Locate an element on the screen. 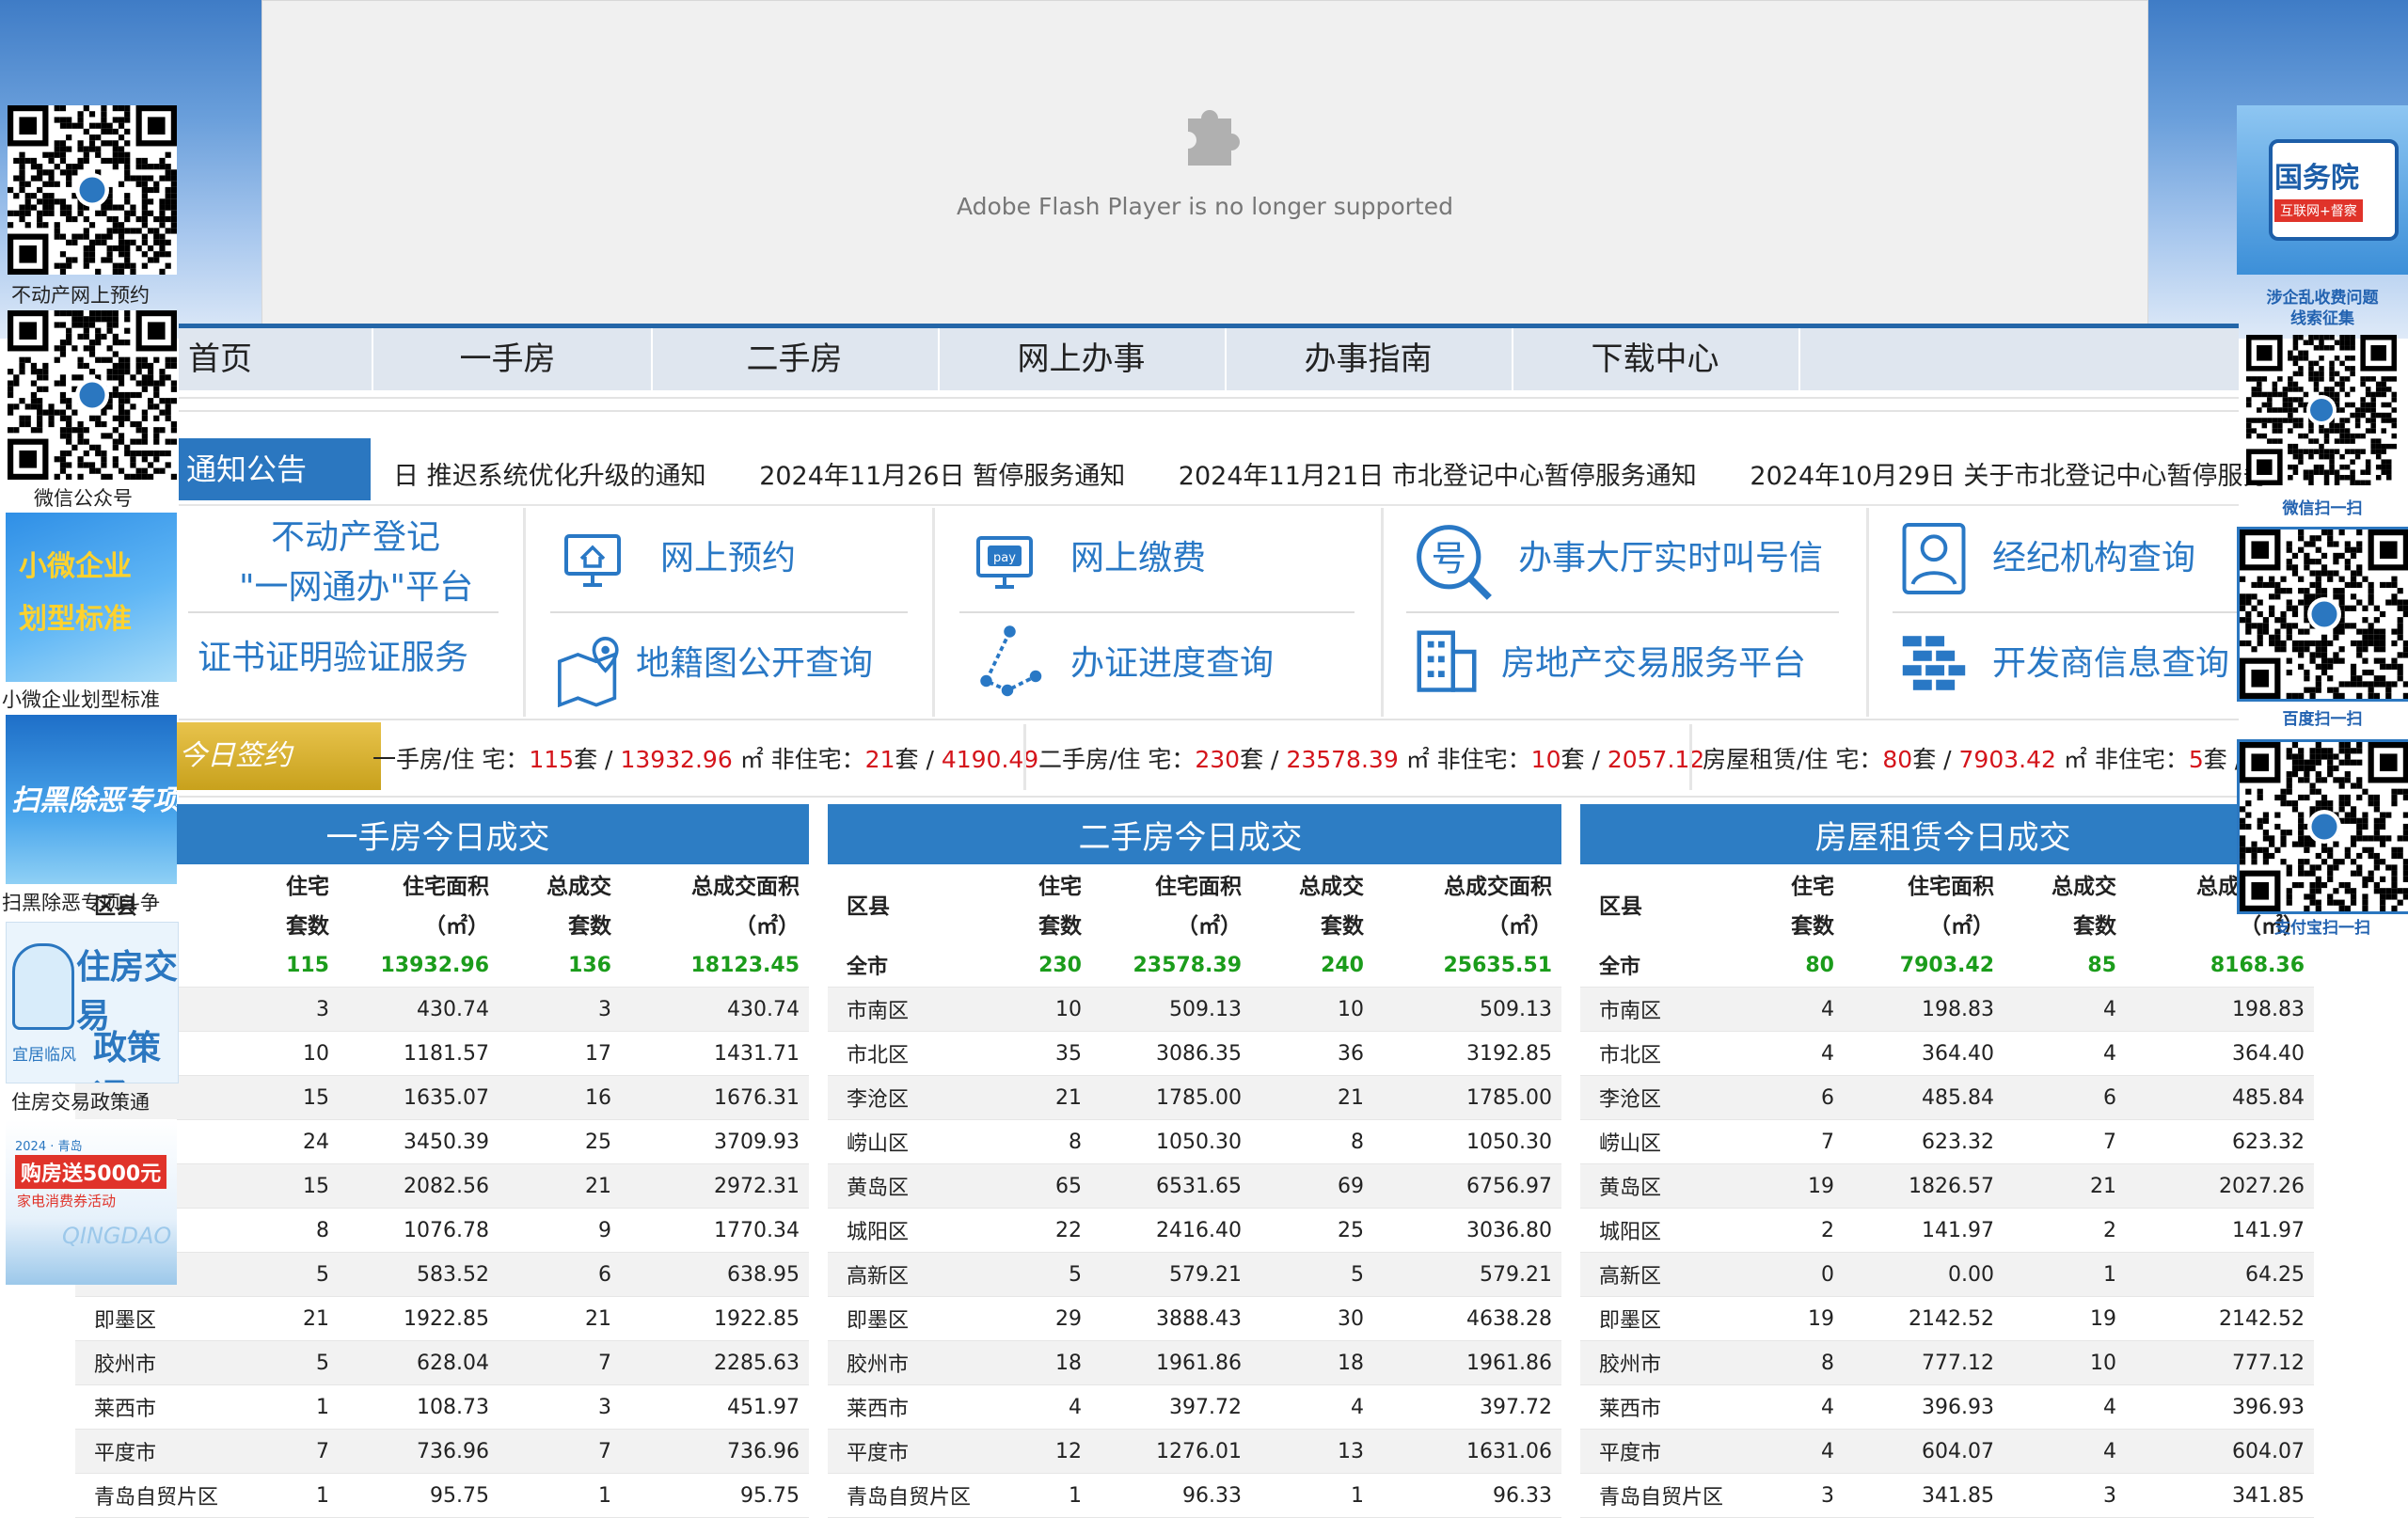  nav-download: 下载中心 is located at coordinates (1656, 359).